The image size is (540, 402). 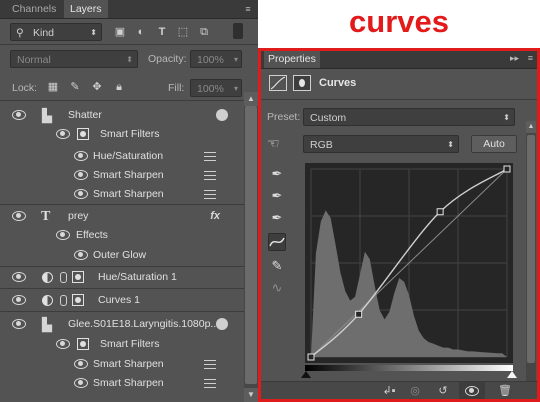 I want to click on shape-filter-icon: ⬚, so click(x=183, y=32).